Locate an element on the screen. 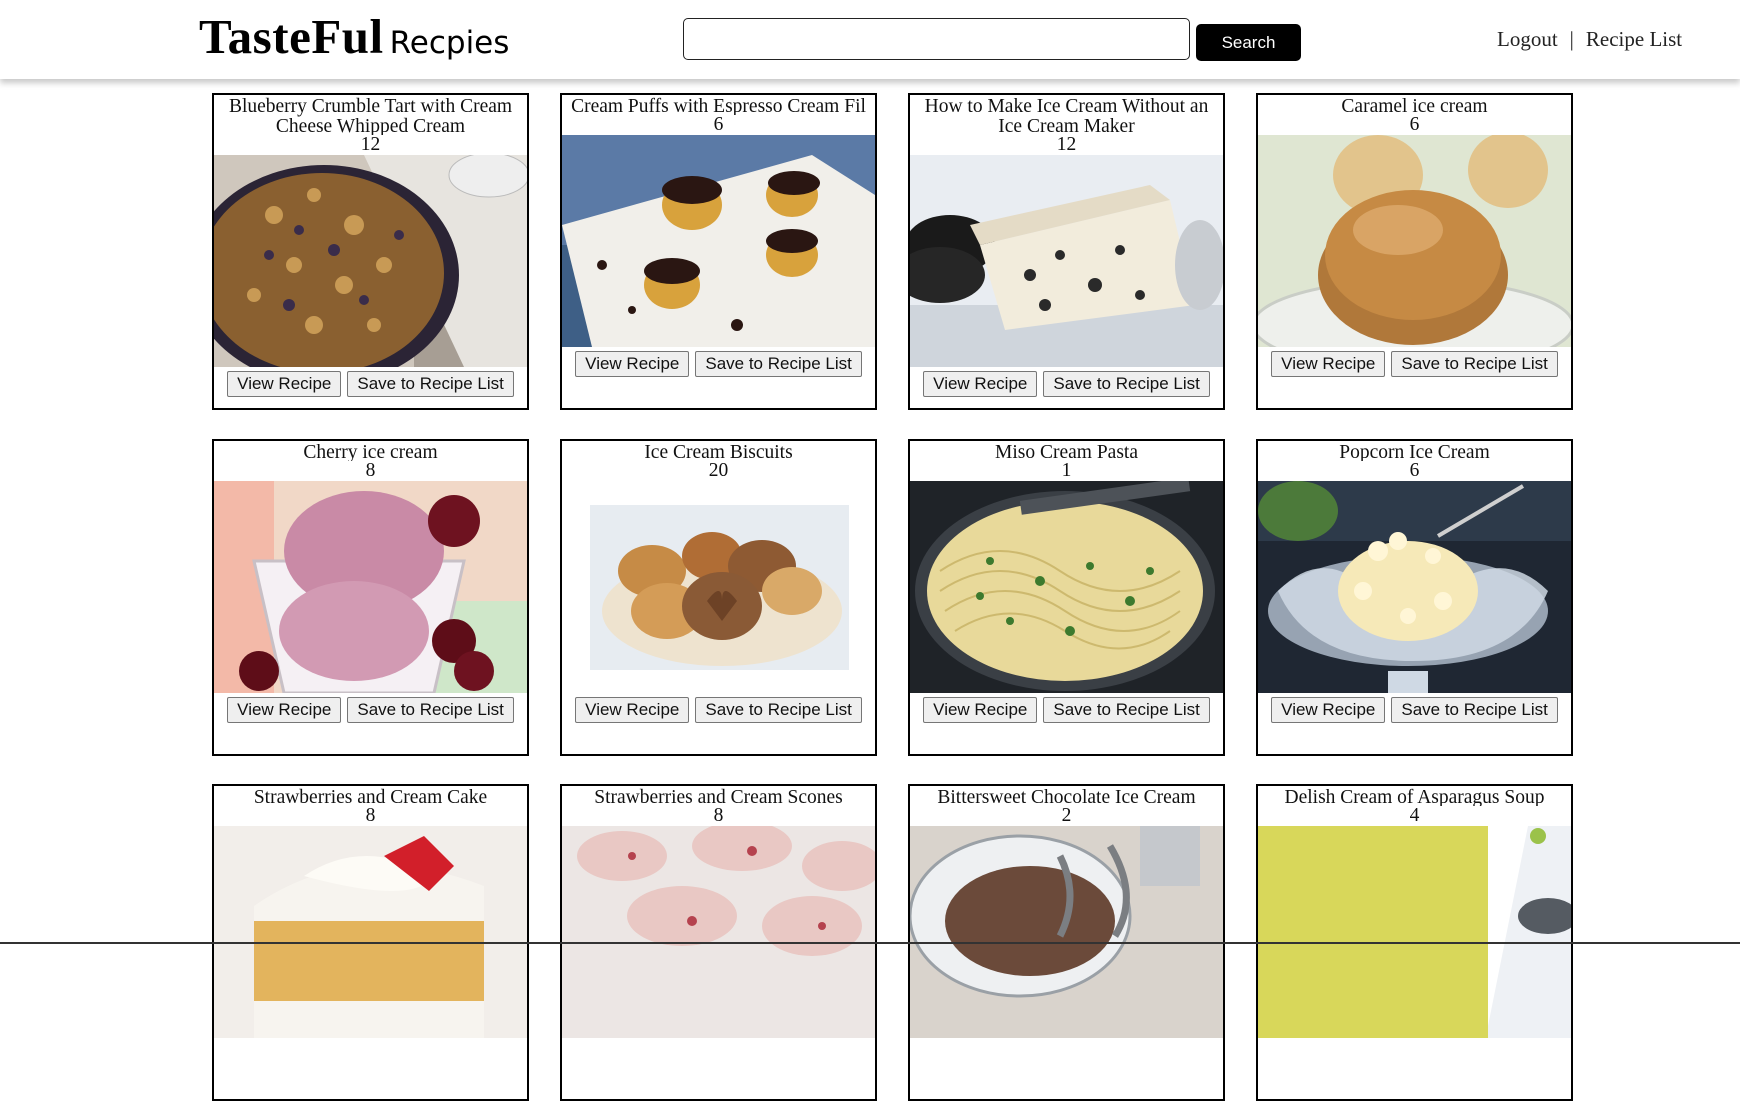 The width and height of the screenshot is (1740, 1101). recipe-title: Ice Cream Biscuits is located at coordinates (718, 452).